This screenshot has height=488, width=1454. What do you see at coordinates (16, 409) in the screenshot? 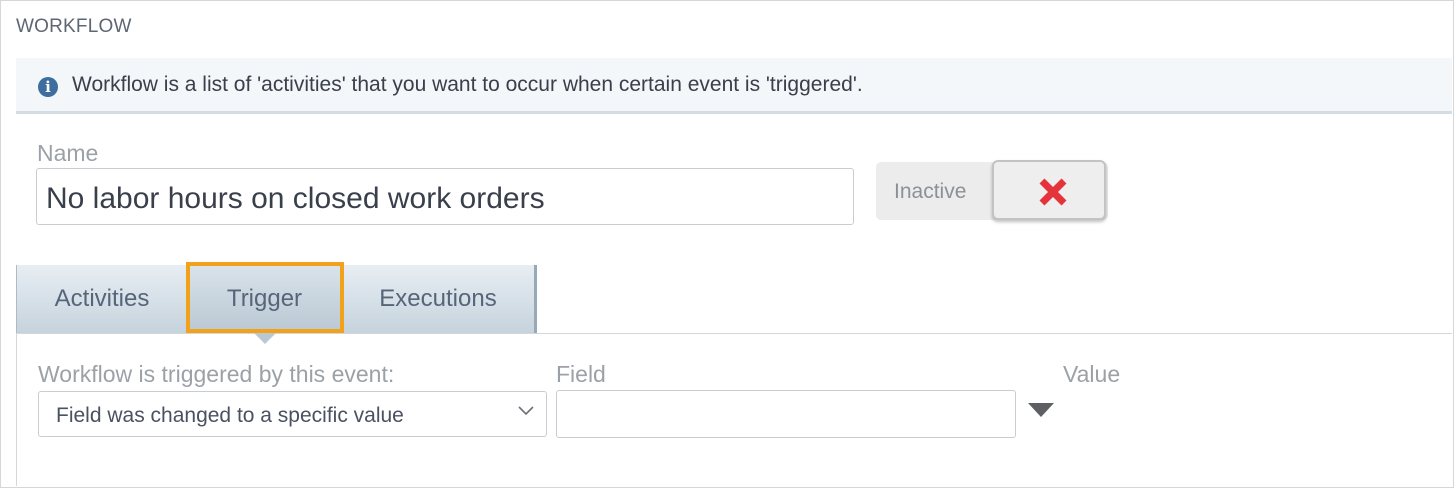
I see `tab-panel-border` at bounding box center [16, 409].